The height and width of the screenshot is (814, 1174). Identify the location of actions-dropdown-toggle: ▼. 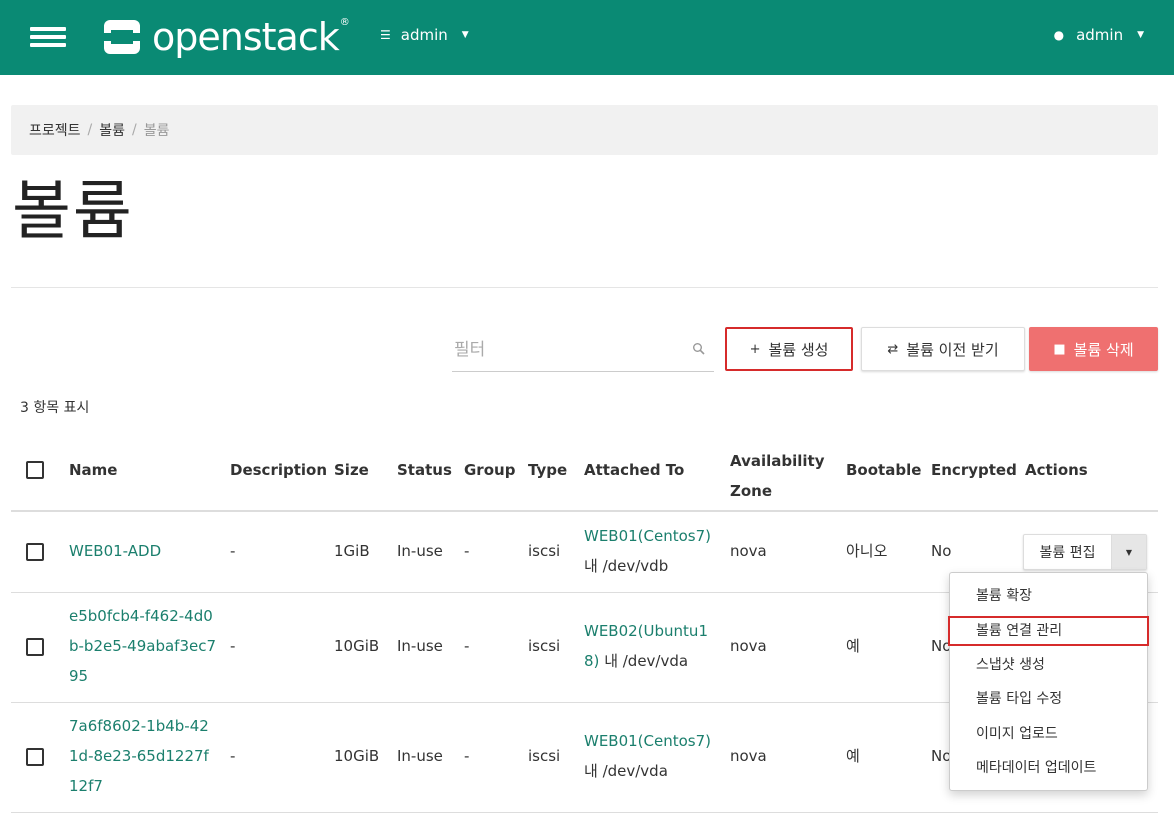
(1129, 552).